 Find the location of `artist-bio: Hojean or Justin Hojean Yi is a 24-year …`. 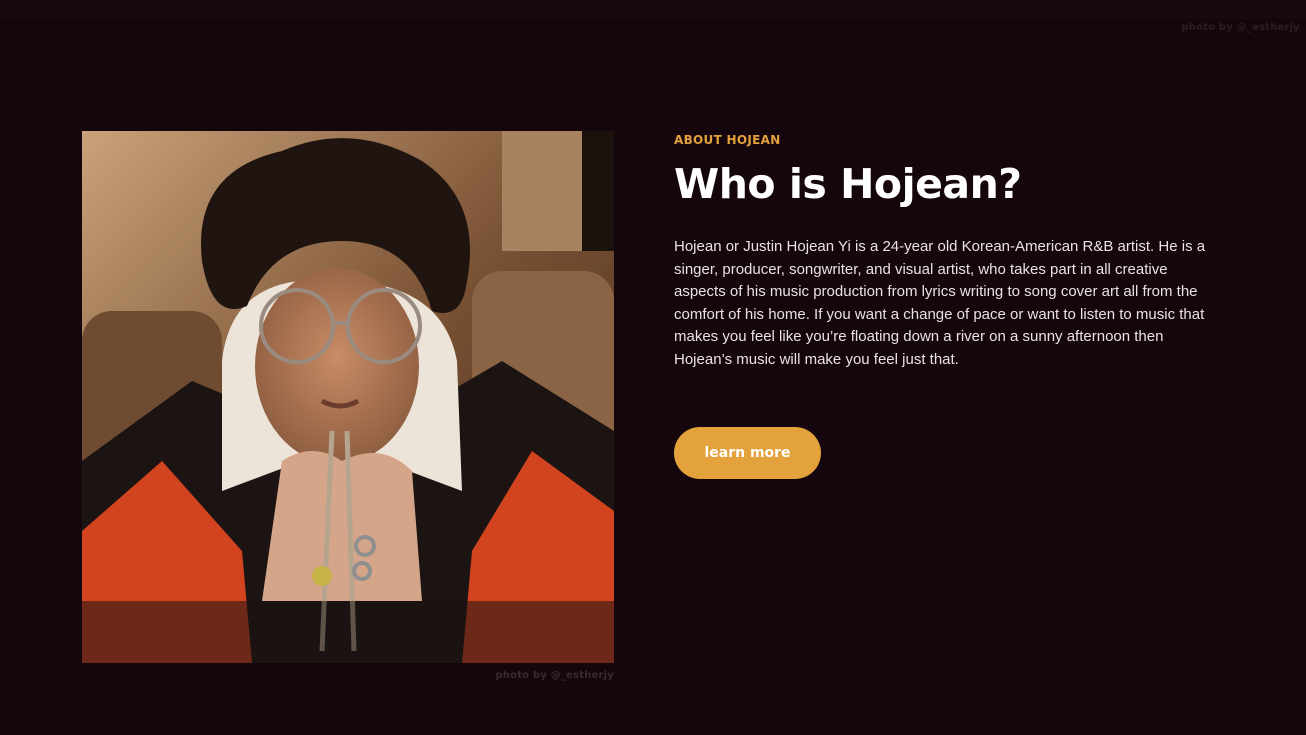

artist-bio: Hojean or Justin Hojean Yi is a 24-year … is located at coordinates (940, 303).